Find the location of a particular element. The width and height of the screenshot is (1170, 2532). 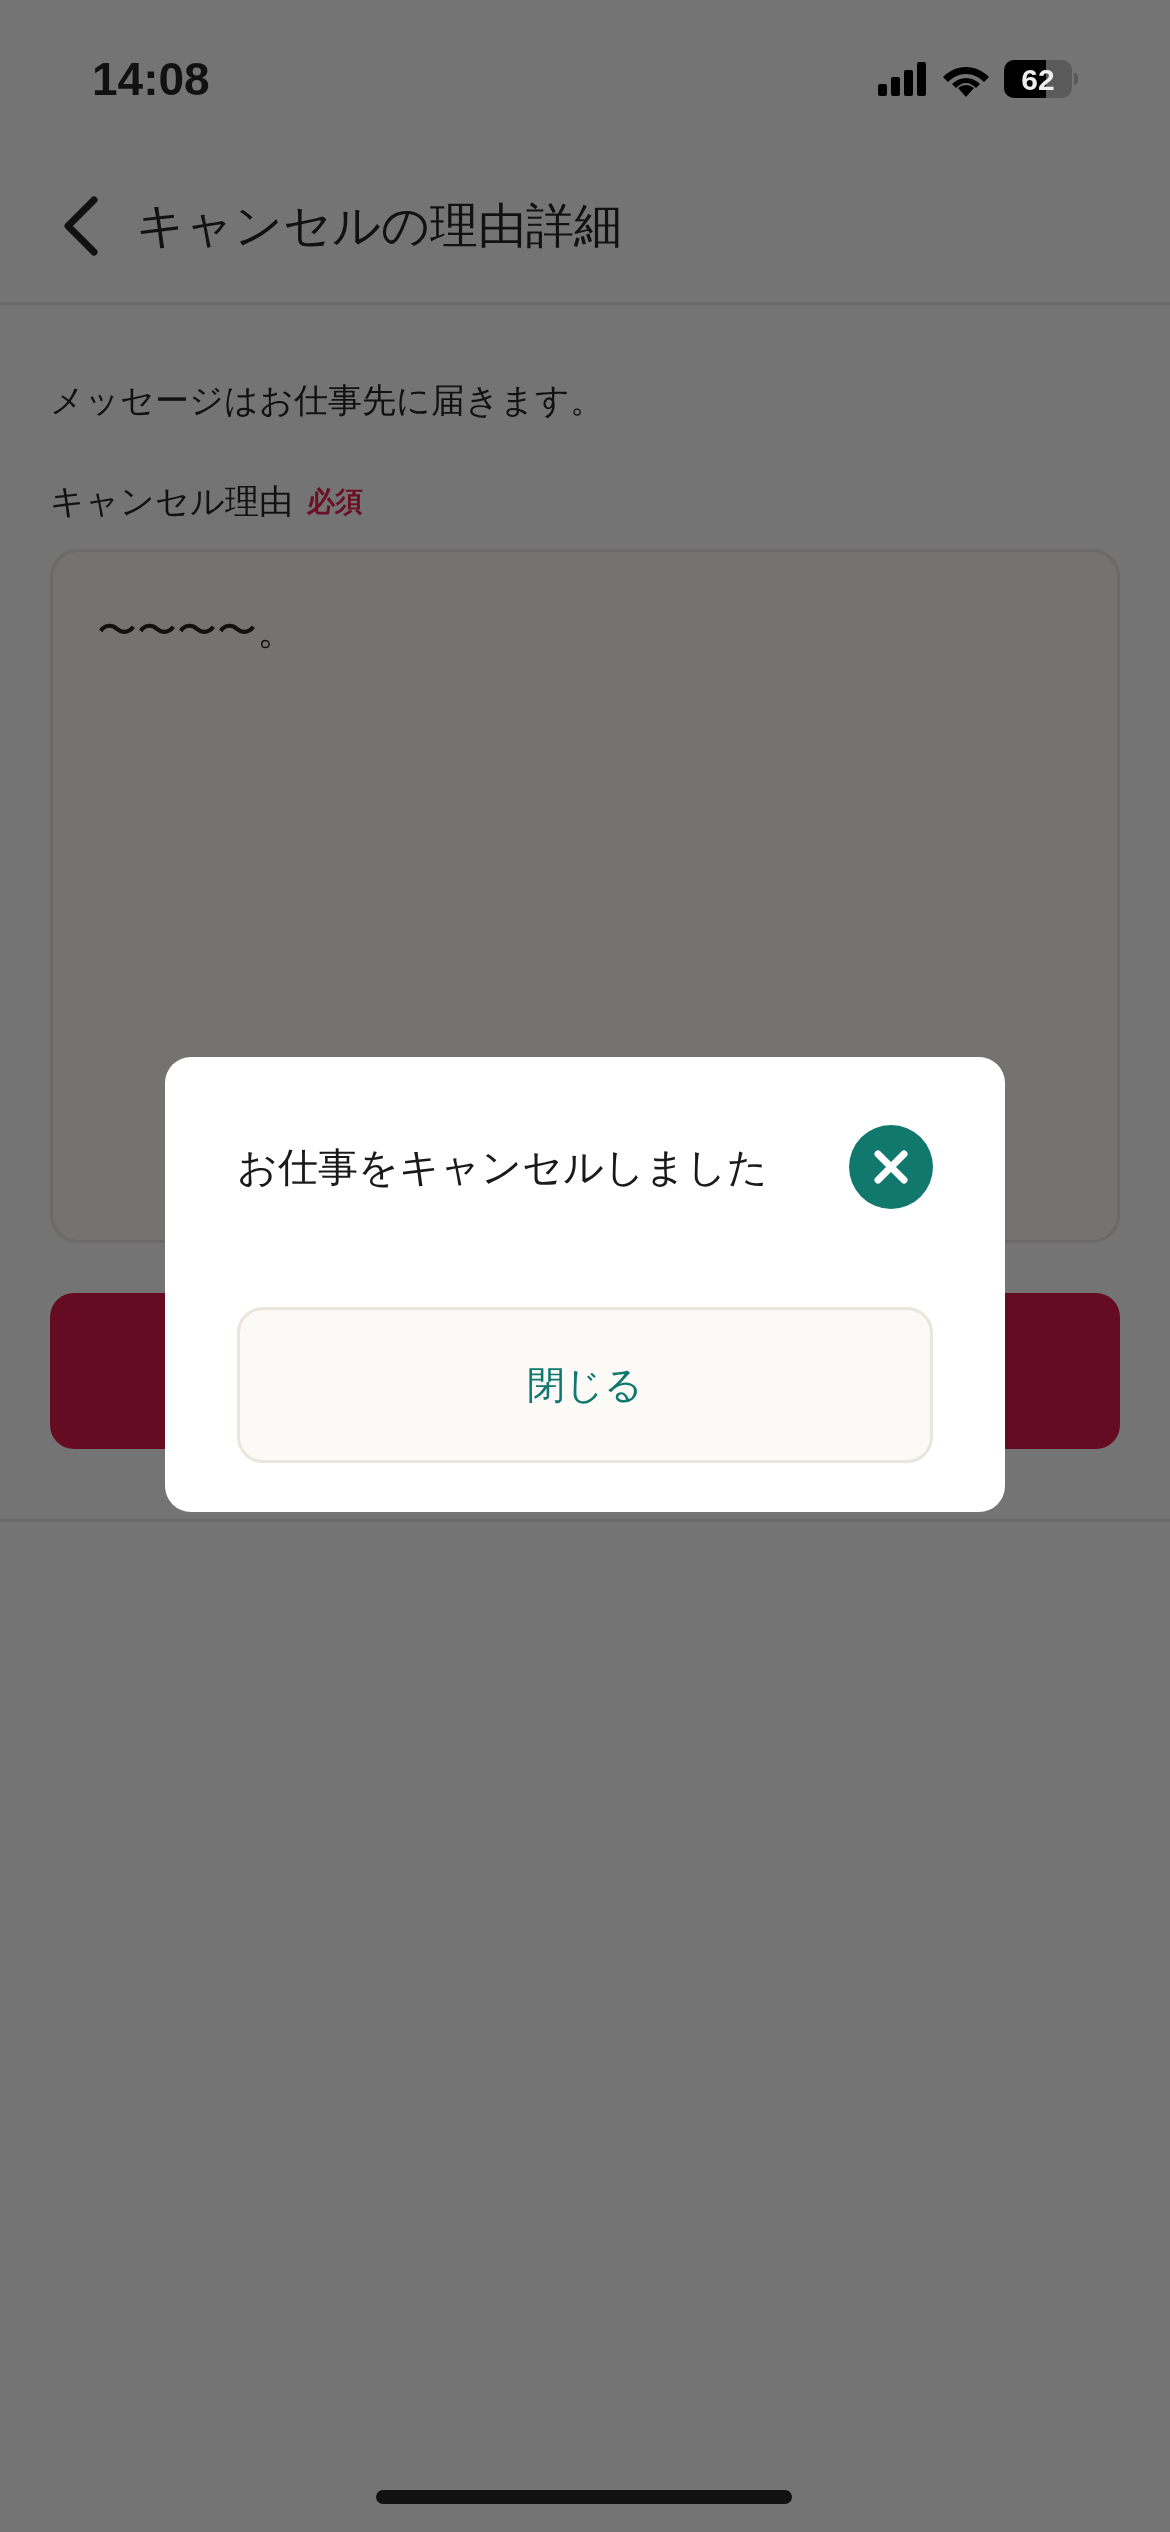

battery-indicator: 62 is located at coordinates (1038, 79).